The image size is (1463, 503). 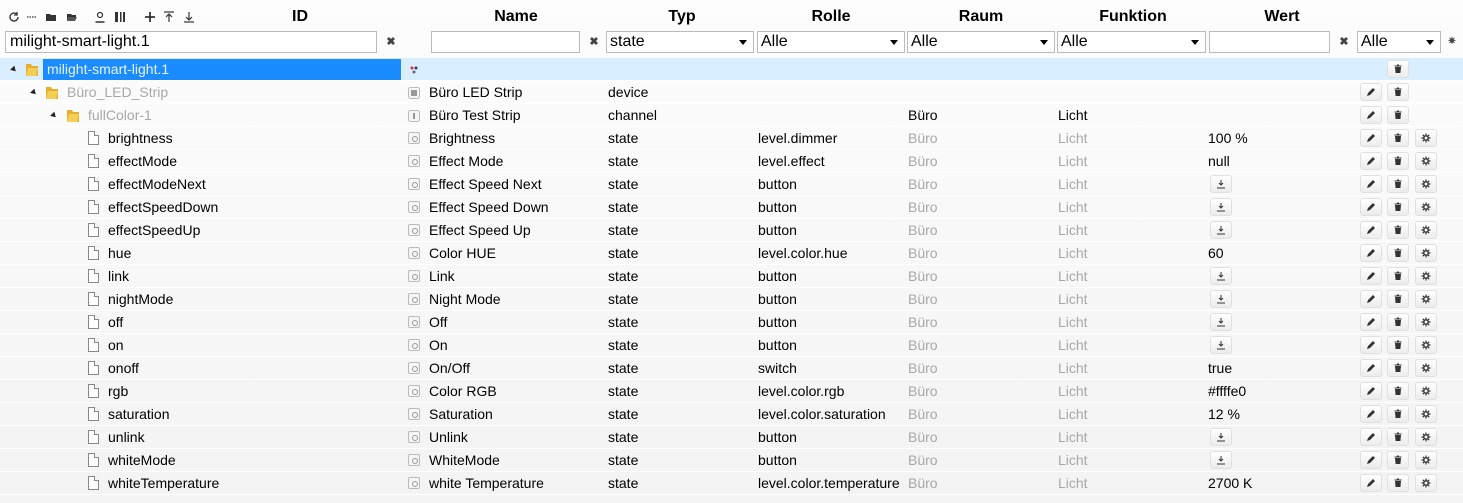 What do you see at coordinates (1281, 483) in the screenshot?
I see `wert-cell: 2700 K` at bounding box center [1281, 483].